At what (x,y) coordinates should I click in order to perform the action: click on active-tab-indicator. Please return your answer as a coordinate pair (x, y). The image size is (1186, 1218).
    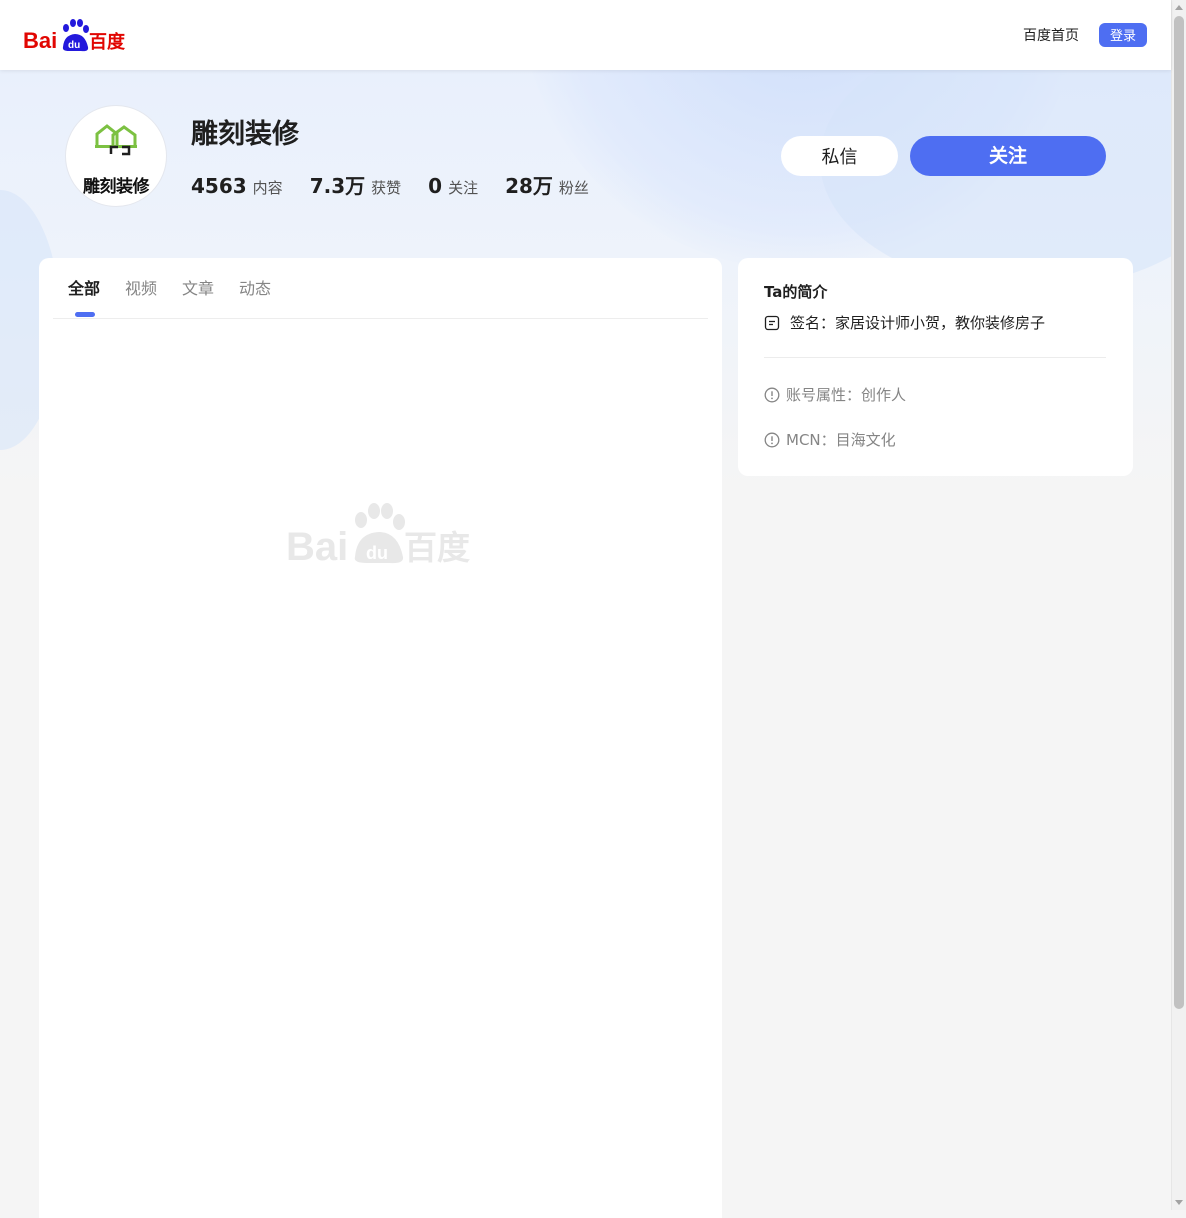
    Looking at the image, I should click on (85, 314).